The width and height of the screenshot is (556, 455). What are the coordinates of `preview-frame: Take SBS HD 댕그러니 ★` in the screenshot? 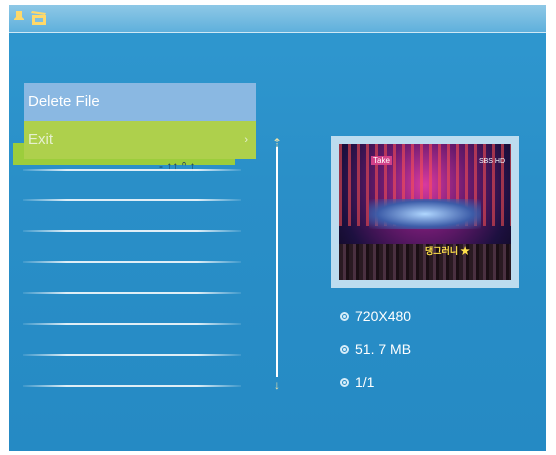 It's located at (425, 212).